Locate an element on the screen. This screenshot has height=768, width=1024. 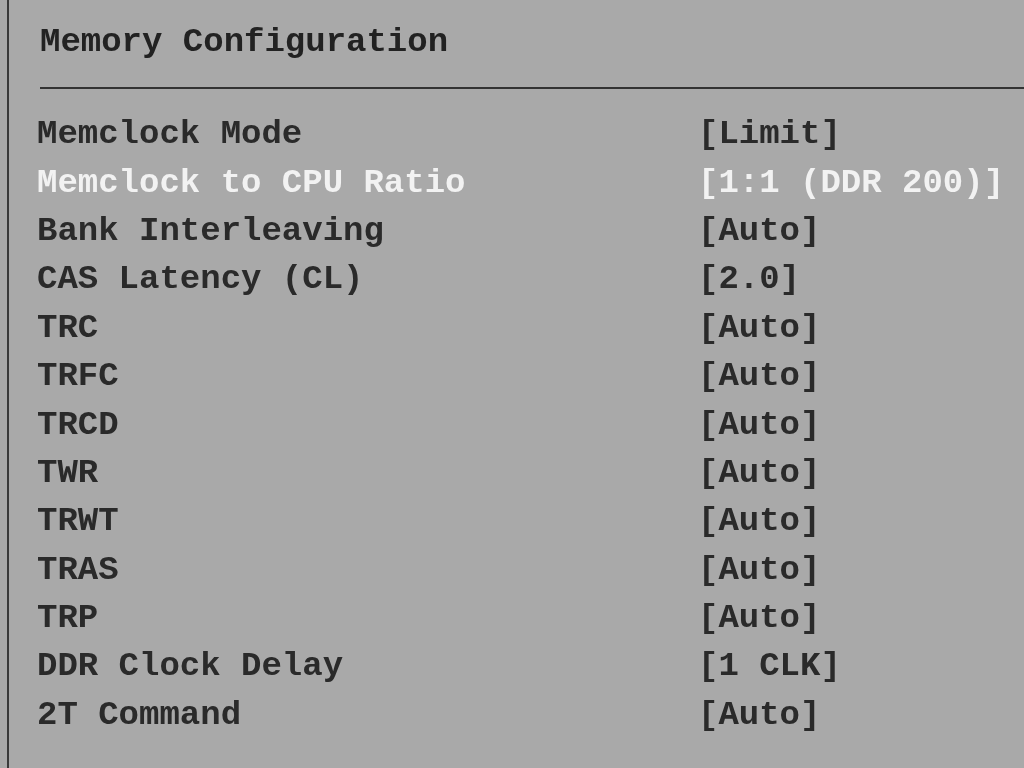
setting-value: [1 CLK] is located at coordinates (769, 666).